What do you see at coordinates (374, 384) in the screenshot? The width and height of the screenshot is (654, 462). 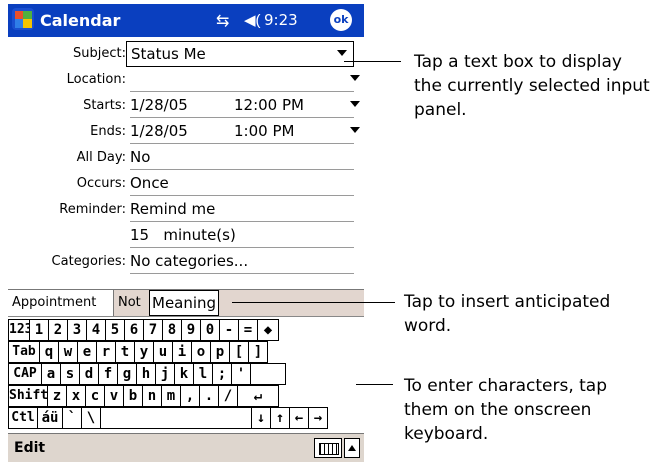 I see `callout-leader-enter-chars` at bounding box center [374, 384].